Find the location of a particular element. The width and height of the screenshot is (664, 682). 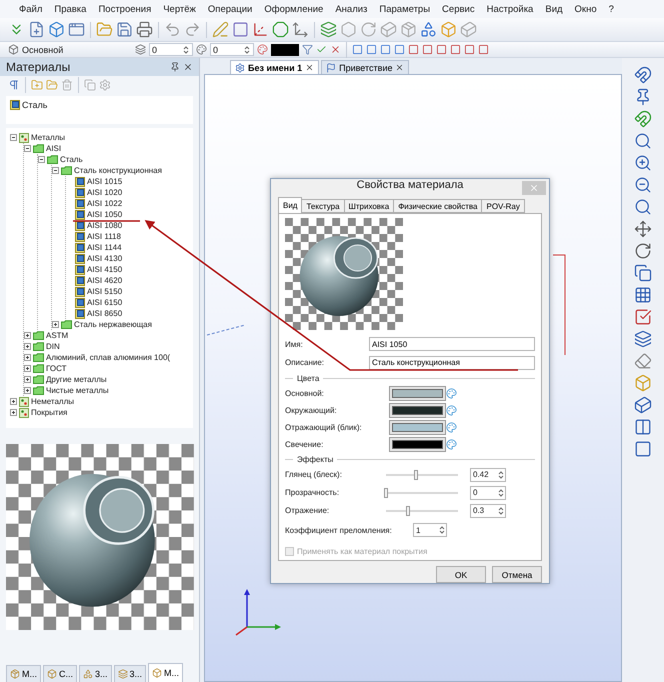

menu-item: Построения is located at coordinates (125, 9).